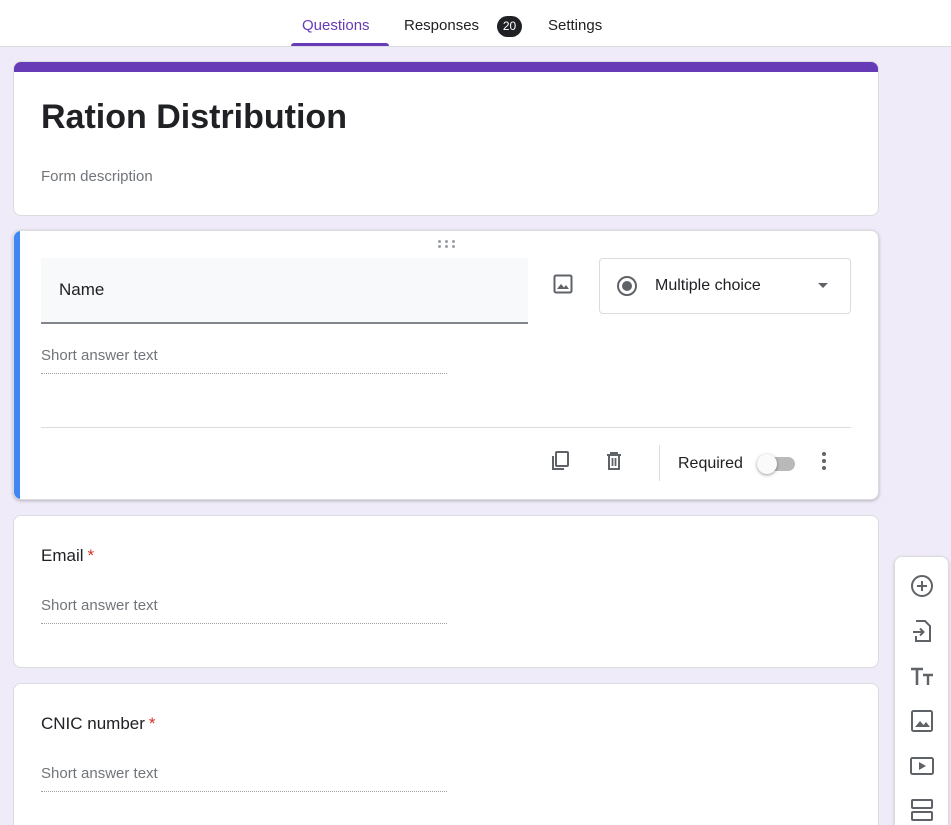 The height and width of the screenshot is (825, 951). I want to click on tab-settings: Settings, so click(575, 23).